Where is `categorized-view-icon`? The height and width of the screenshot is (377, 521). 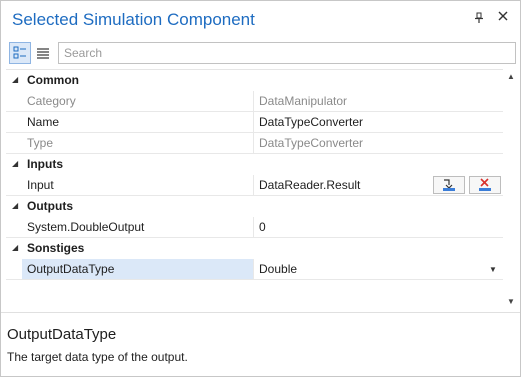 categorized-view-icon is located at coordinates (19, 52).